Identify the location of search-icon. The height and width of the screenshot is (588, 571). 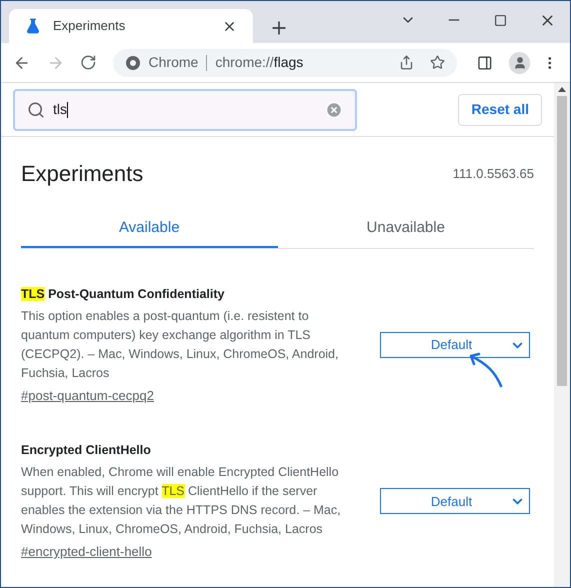
(36, 109).